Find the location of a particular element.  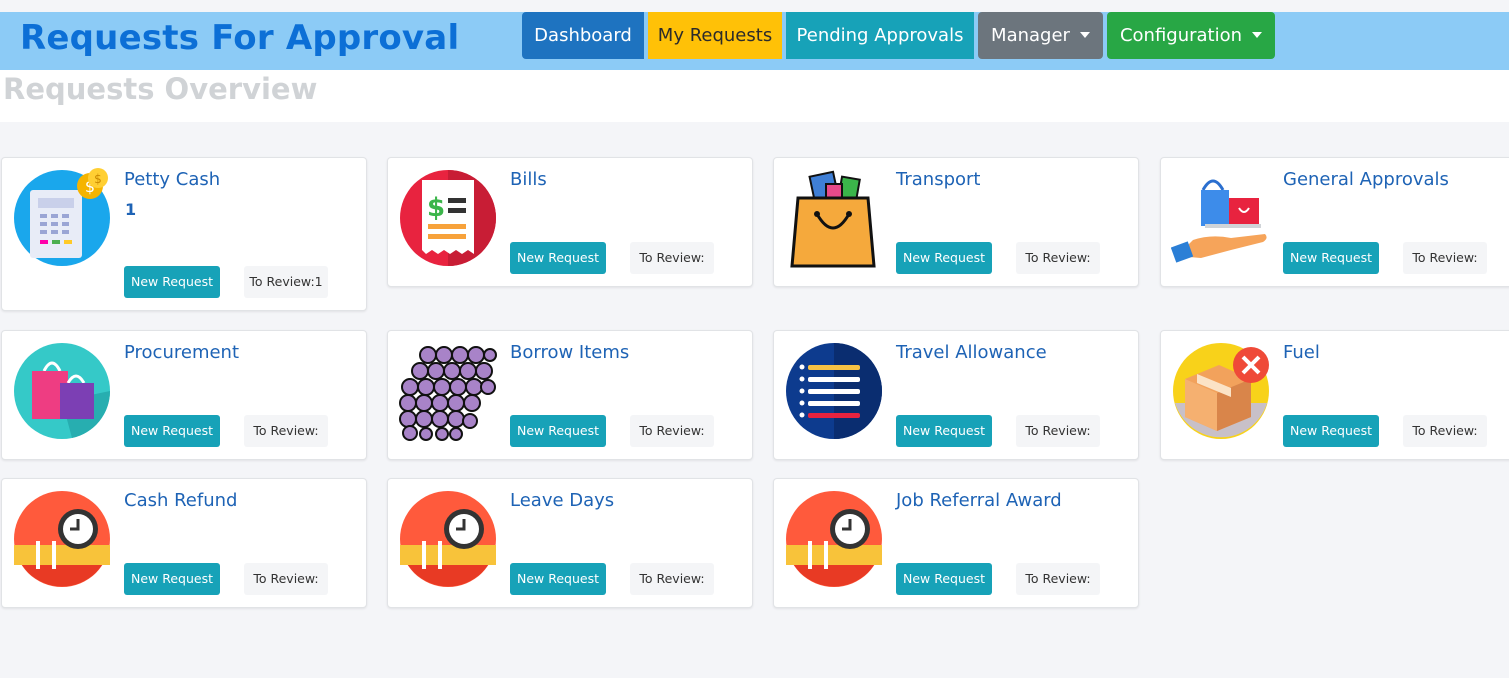

nav-pending-approvals-button: Pending Approvals is located at coordinates (880, 35).